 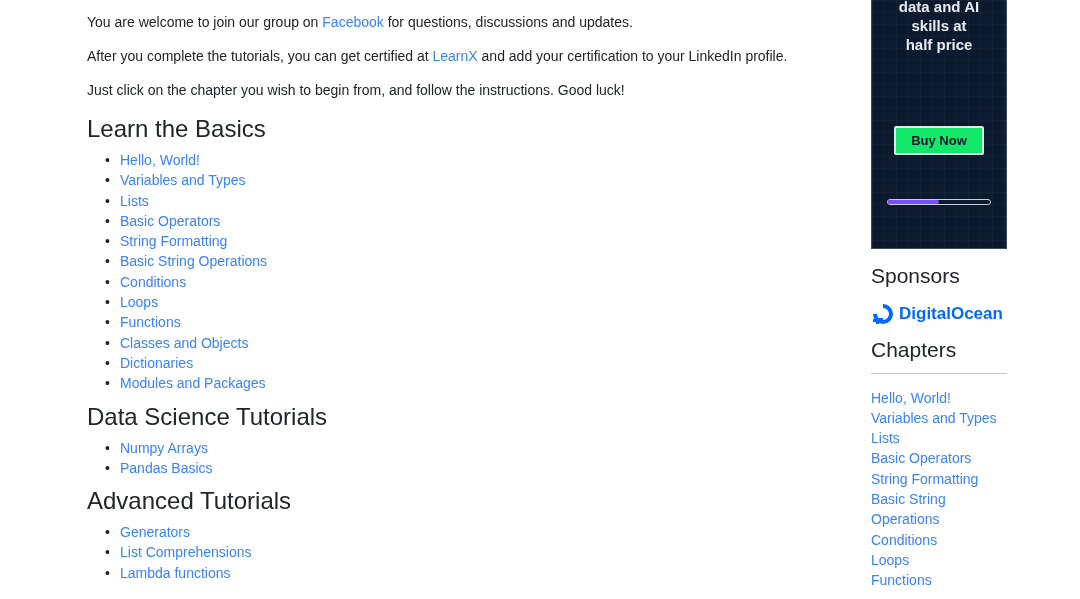 What do you see at coordinates (186, 552) in the screenshot?
I see `tutorial-link: List Comprehensions` at bounding box center [186, 552].